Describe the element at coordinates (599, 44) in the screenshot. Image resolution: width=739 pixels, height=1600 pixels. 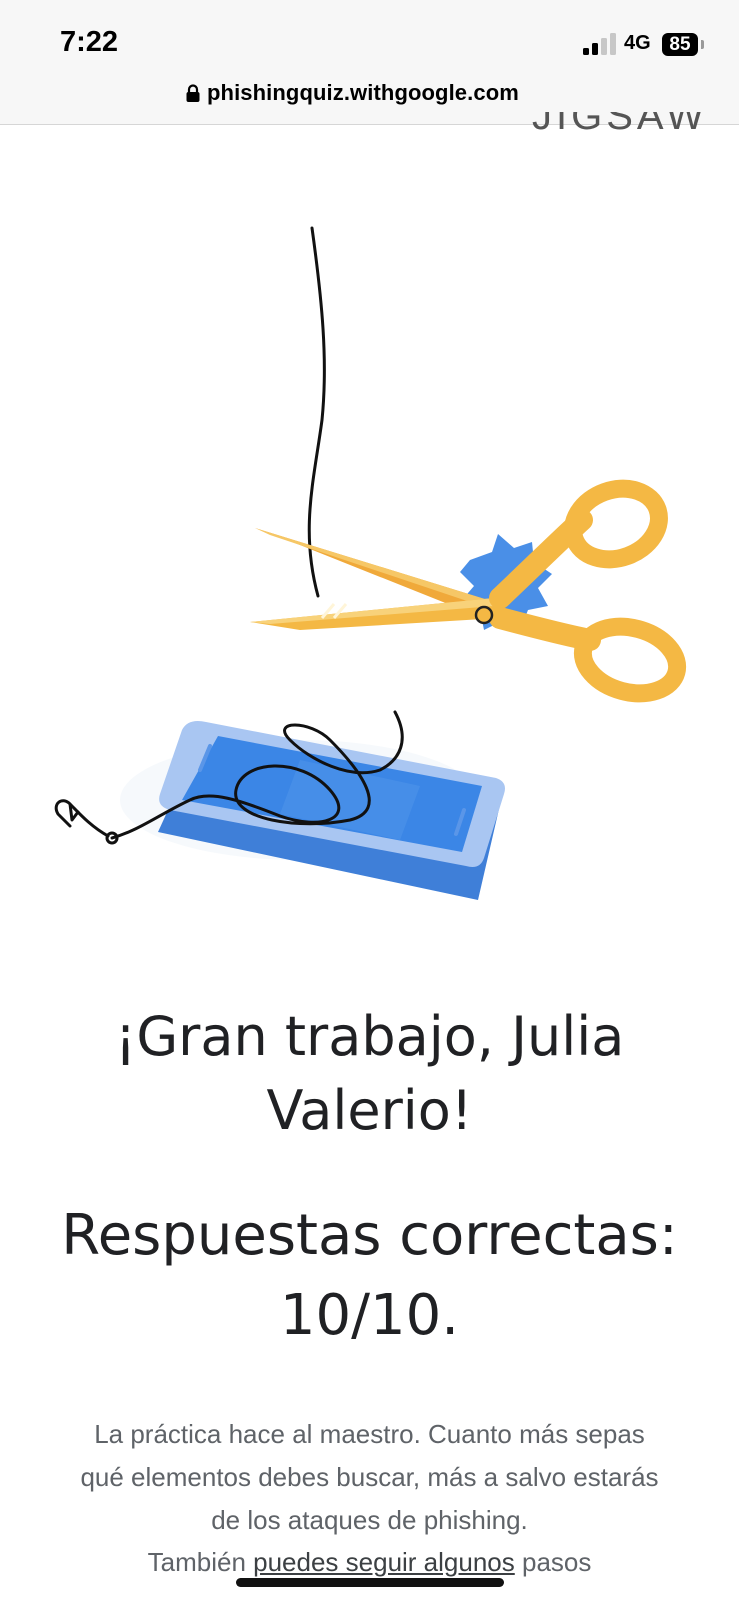
I see `signal-icon` at that location.